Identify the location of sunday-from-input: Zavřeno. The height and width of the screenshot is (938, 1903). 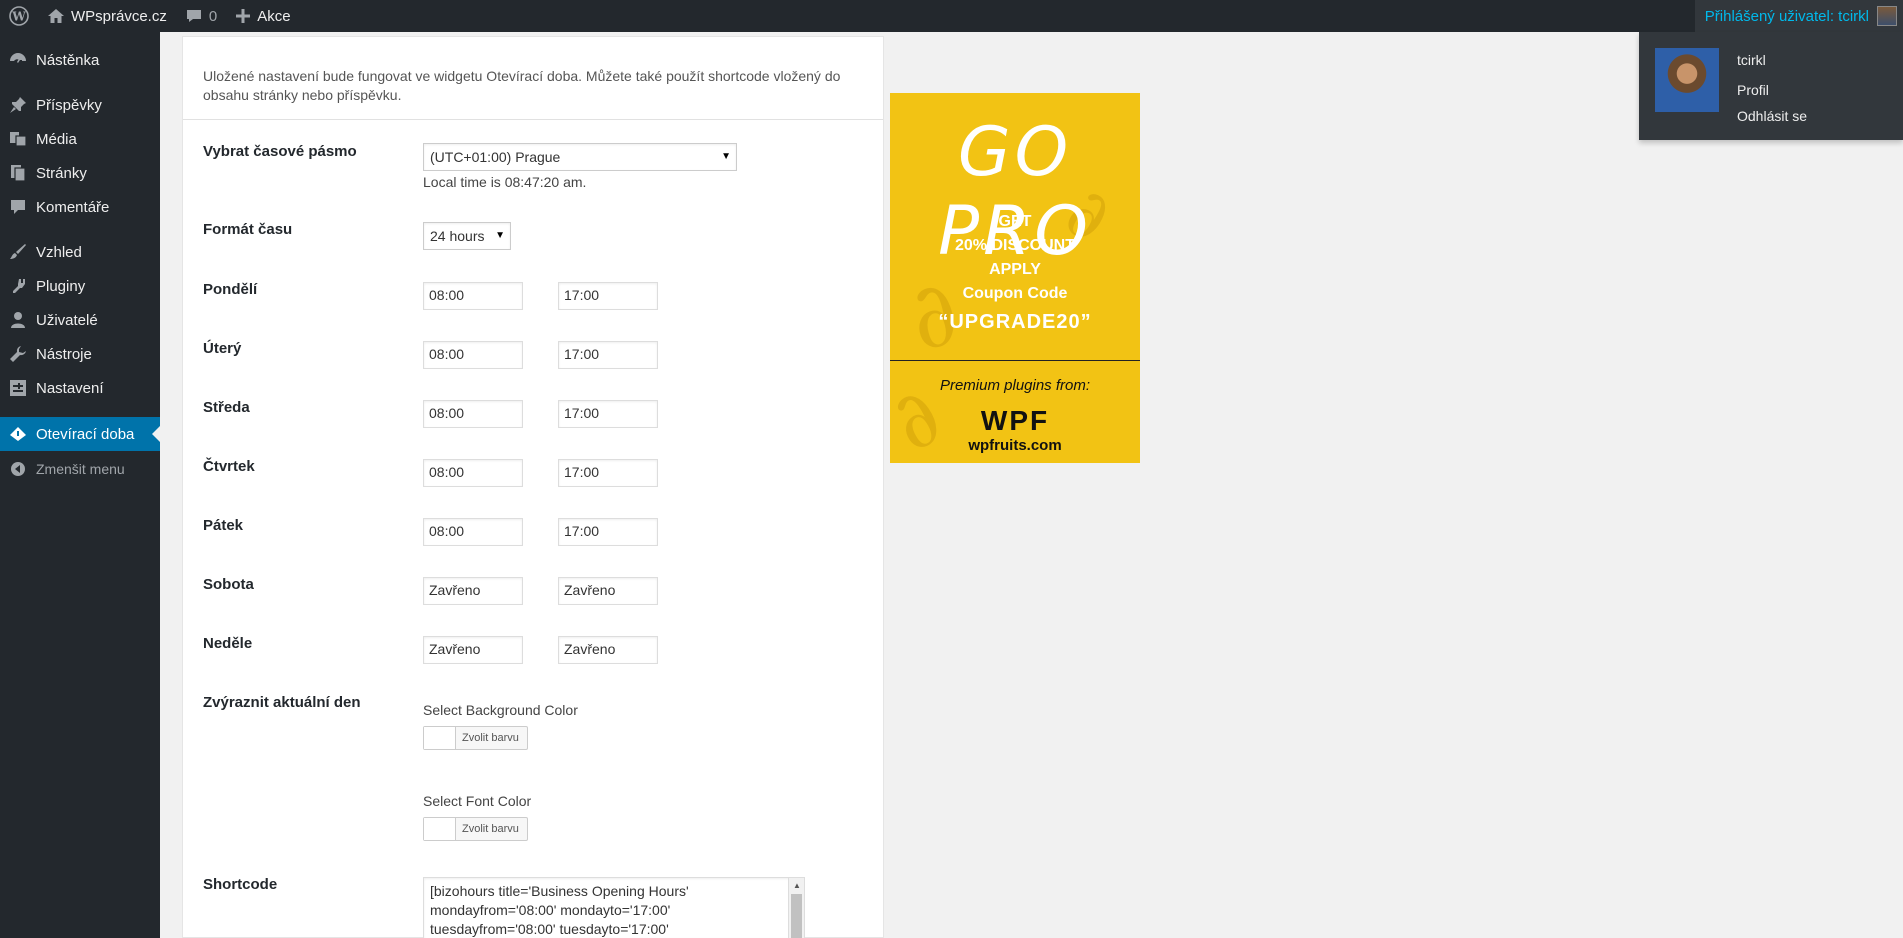
(473, 650).